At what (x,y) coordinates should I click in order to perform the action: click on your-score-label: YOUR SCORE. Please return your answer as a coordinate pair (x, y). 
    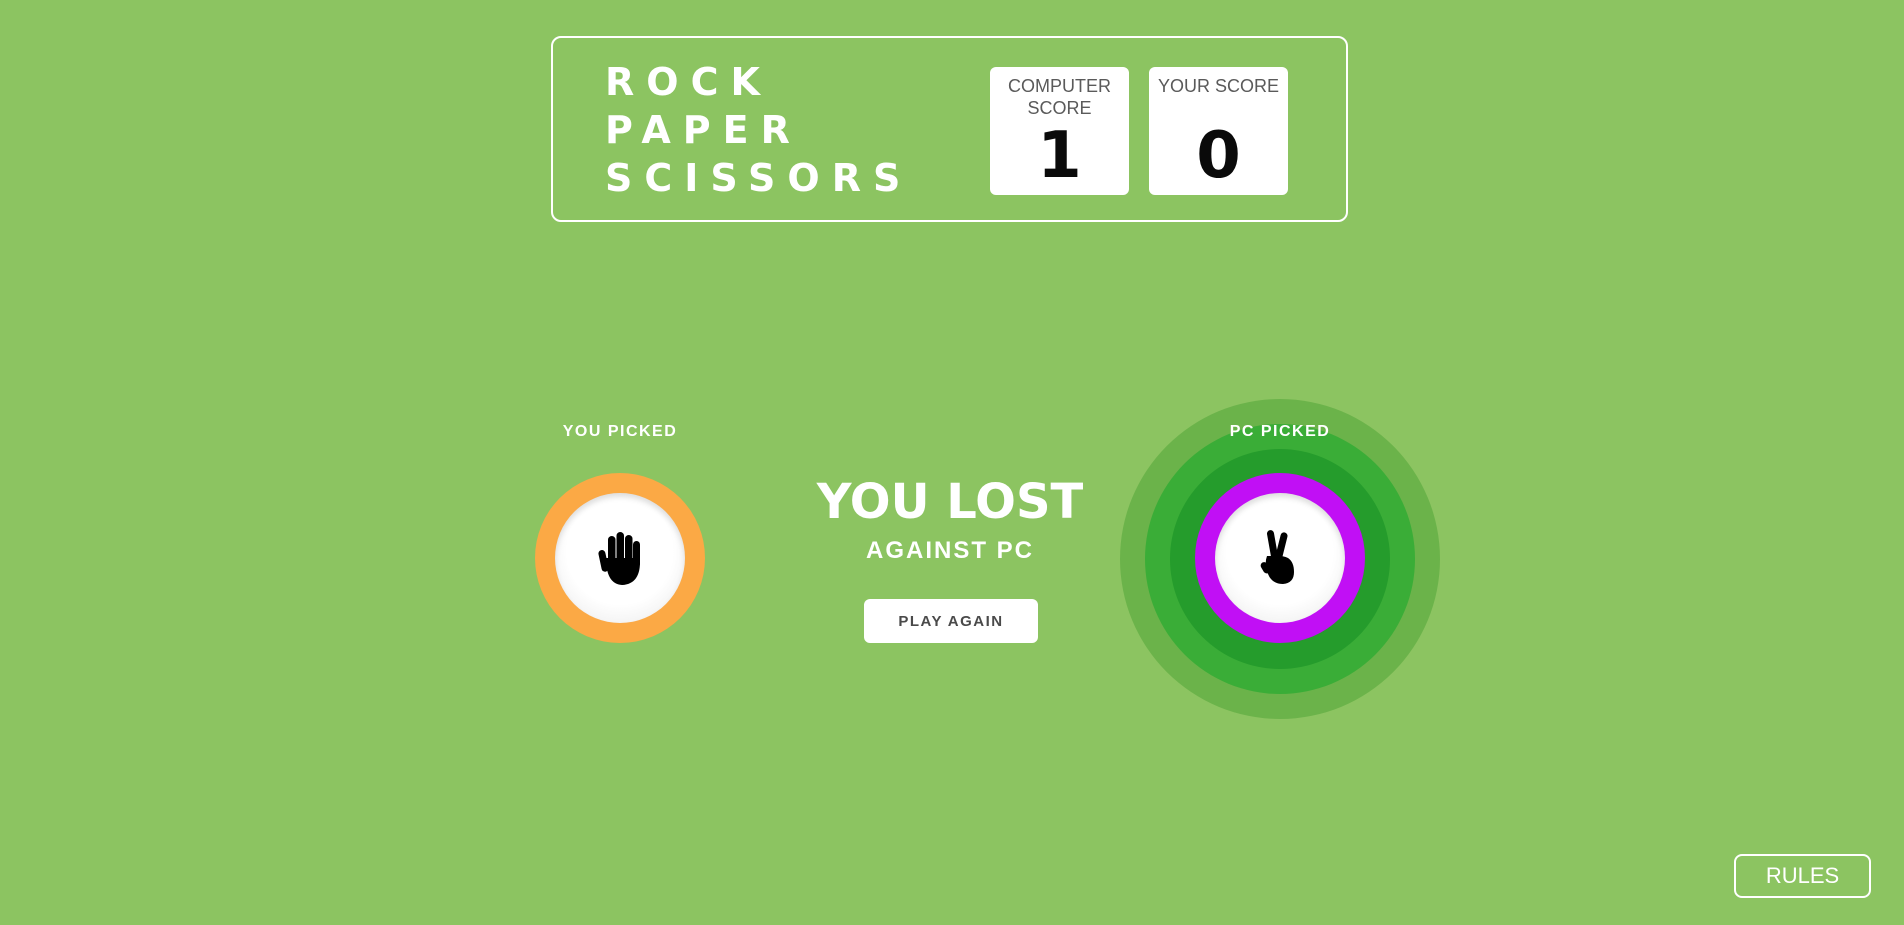
    Looking at the image, I should click on (1218, 86).